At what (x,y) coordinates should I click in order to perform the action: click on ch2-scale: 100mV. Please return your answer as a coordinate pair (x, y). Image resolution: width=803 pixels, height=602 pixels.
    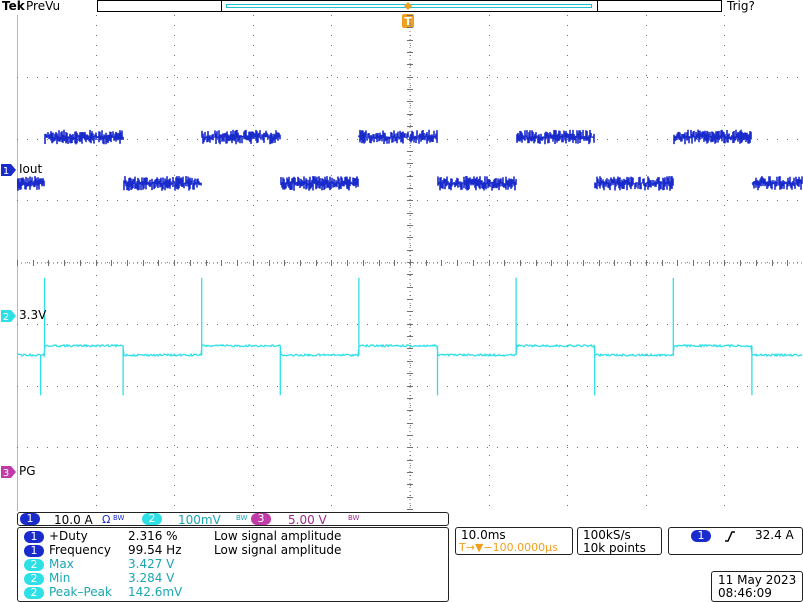
    Looking at the image, I should click on (199, 520).